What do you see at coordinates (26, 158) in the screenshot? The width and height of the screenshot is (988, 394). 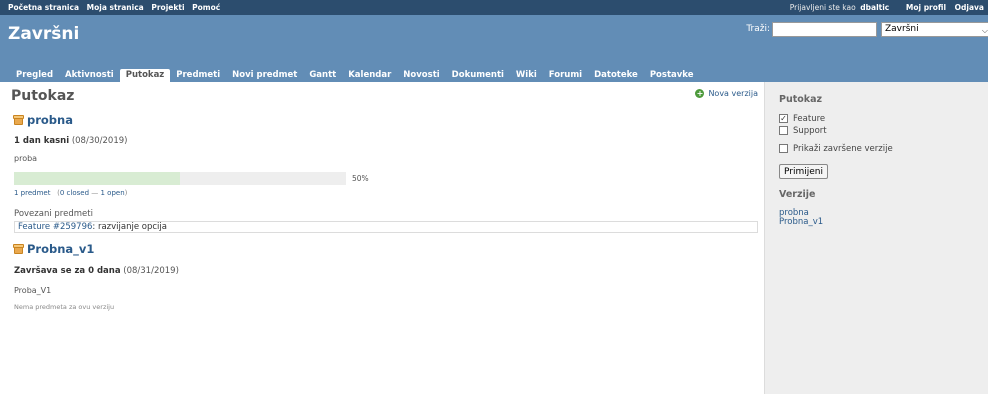 I see `version-description: proba` at bounding box center [26, 158].